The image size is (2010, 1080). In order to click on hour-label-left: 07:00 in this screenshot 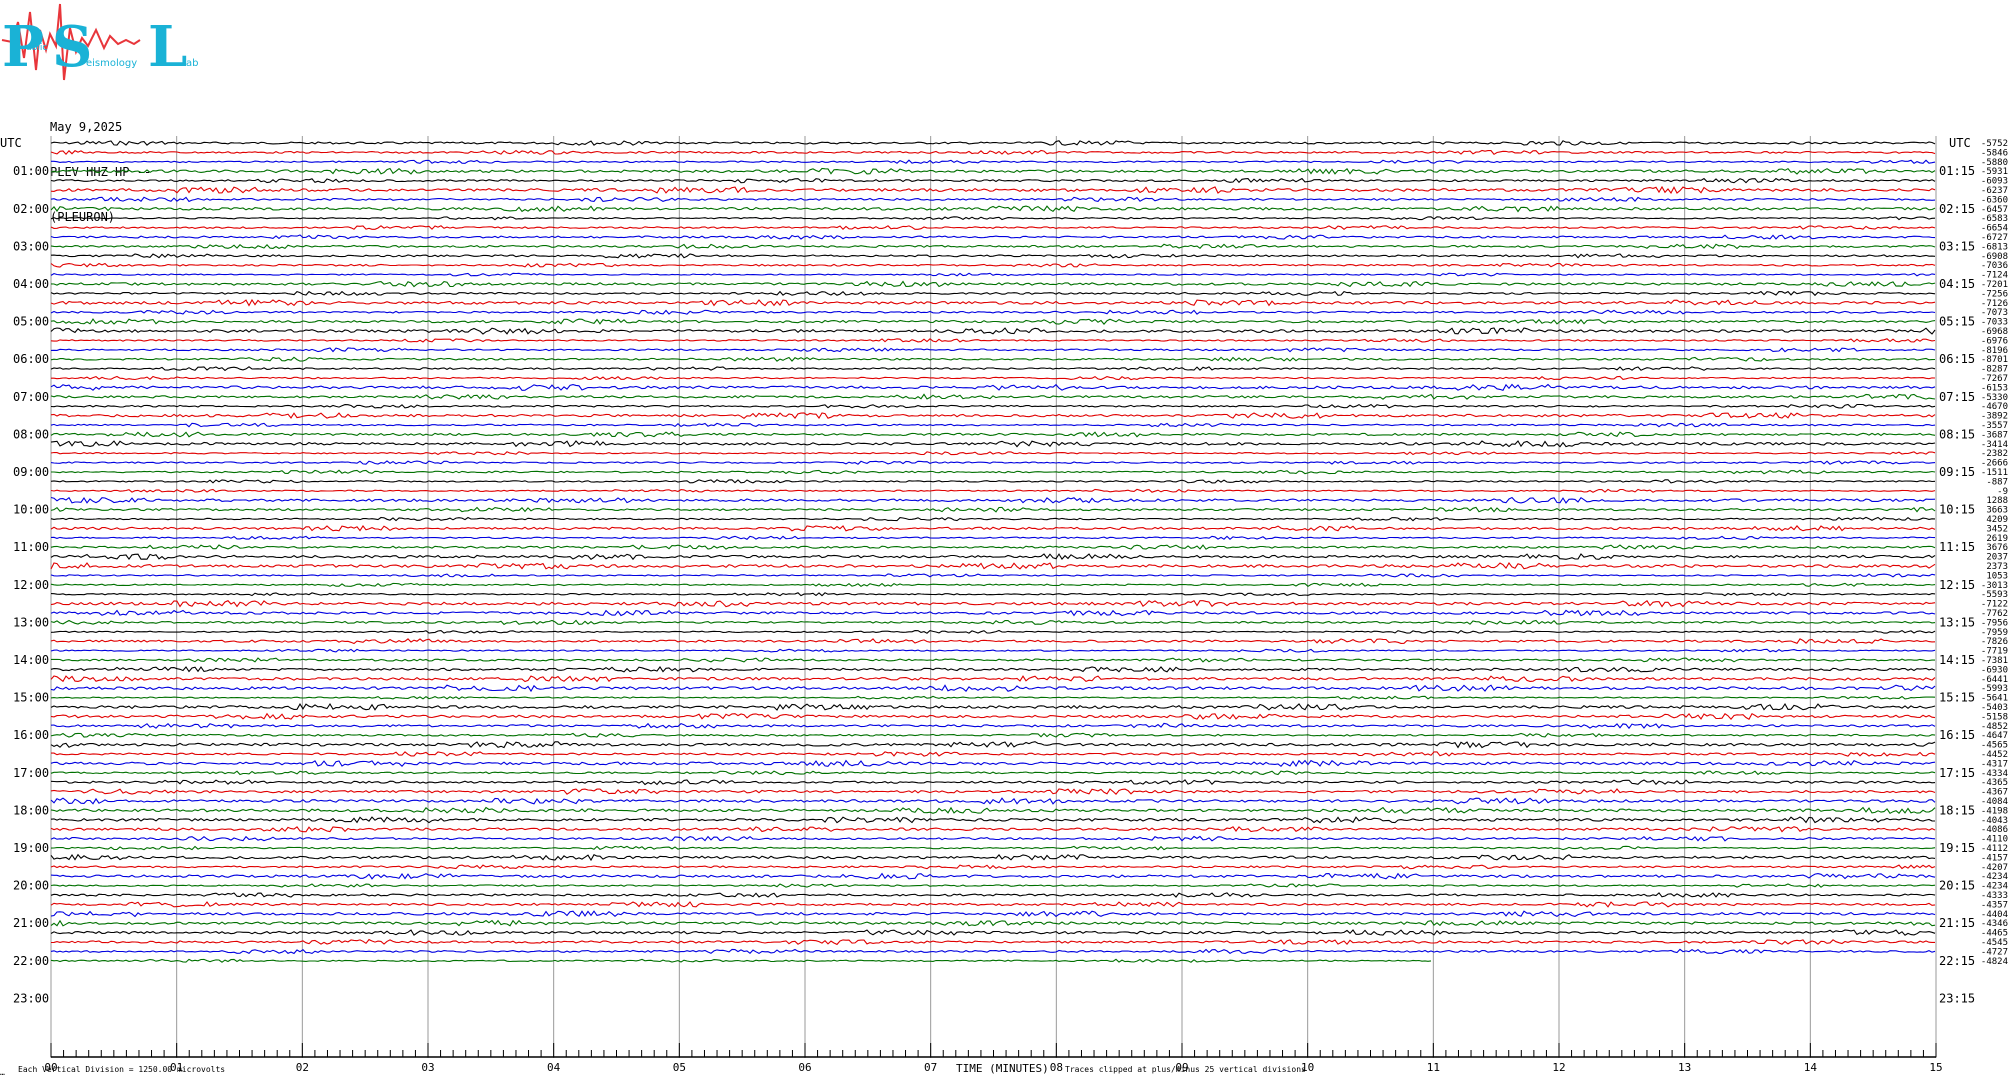, I will do `click(31, 397)`.